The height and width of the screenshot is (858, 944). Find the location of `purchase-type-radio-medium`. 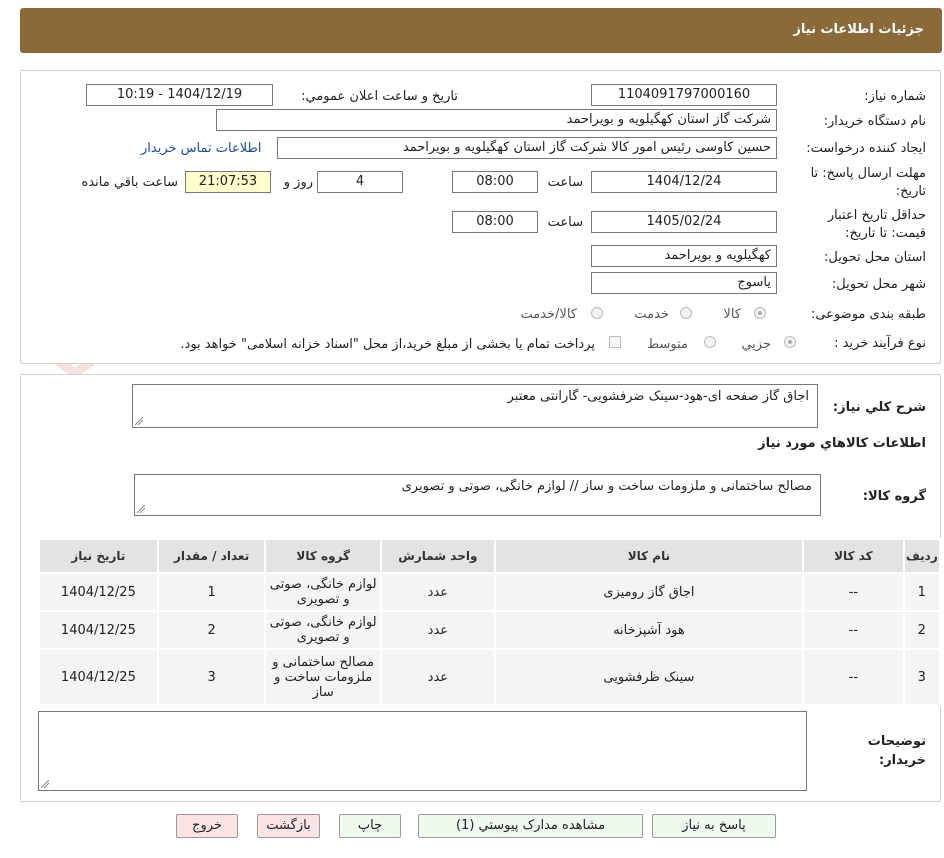

purchase-type-radio-medium is located at coordinates (710, 342).